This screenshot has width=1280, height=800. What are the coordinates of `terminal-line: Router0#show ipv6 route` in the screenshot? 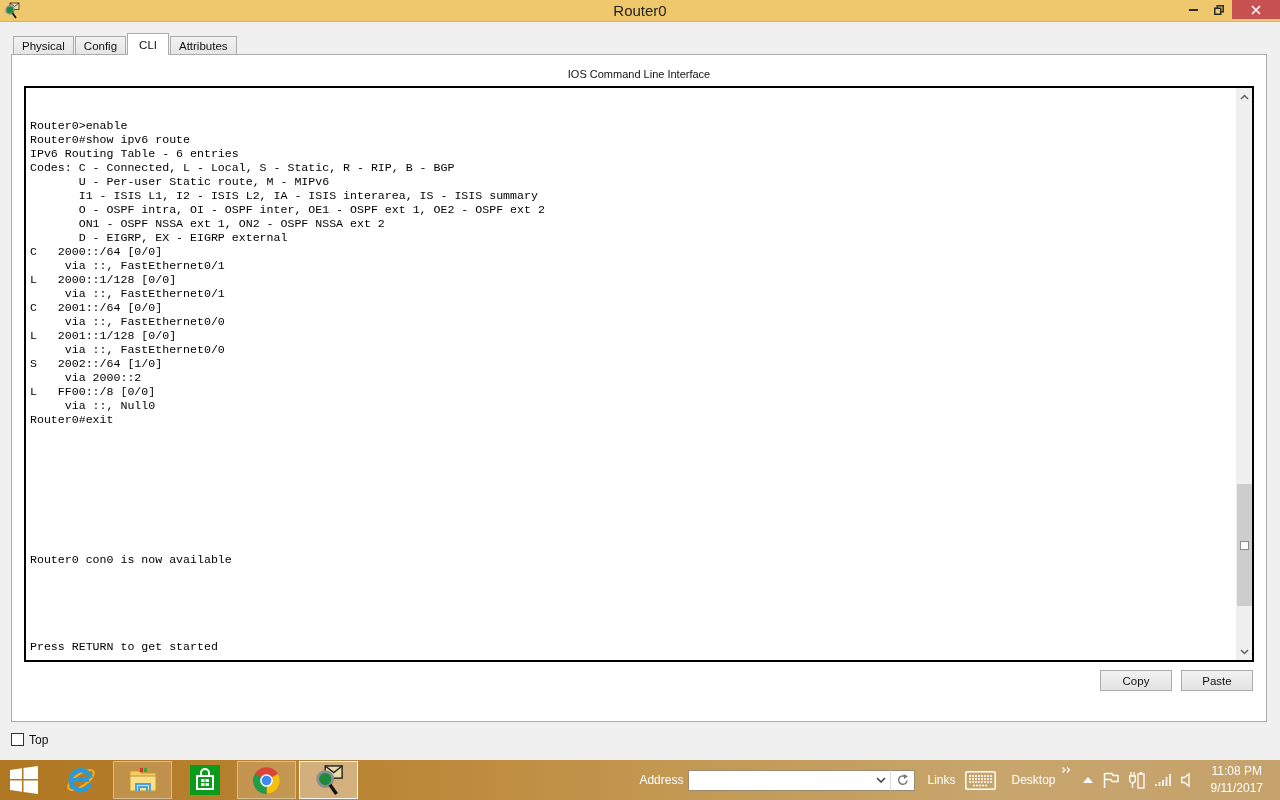 It's located at (110, 140).